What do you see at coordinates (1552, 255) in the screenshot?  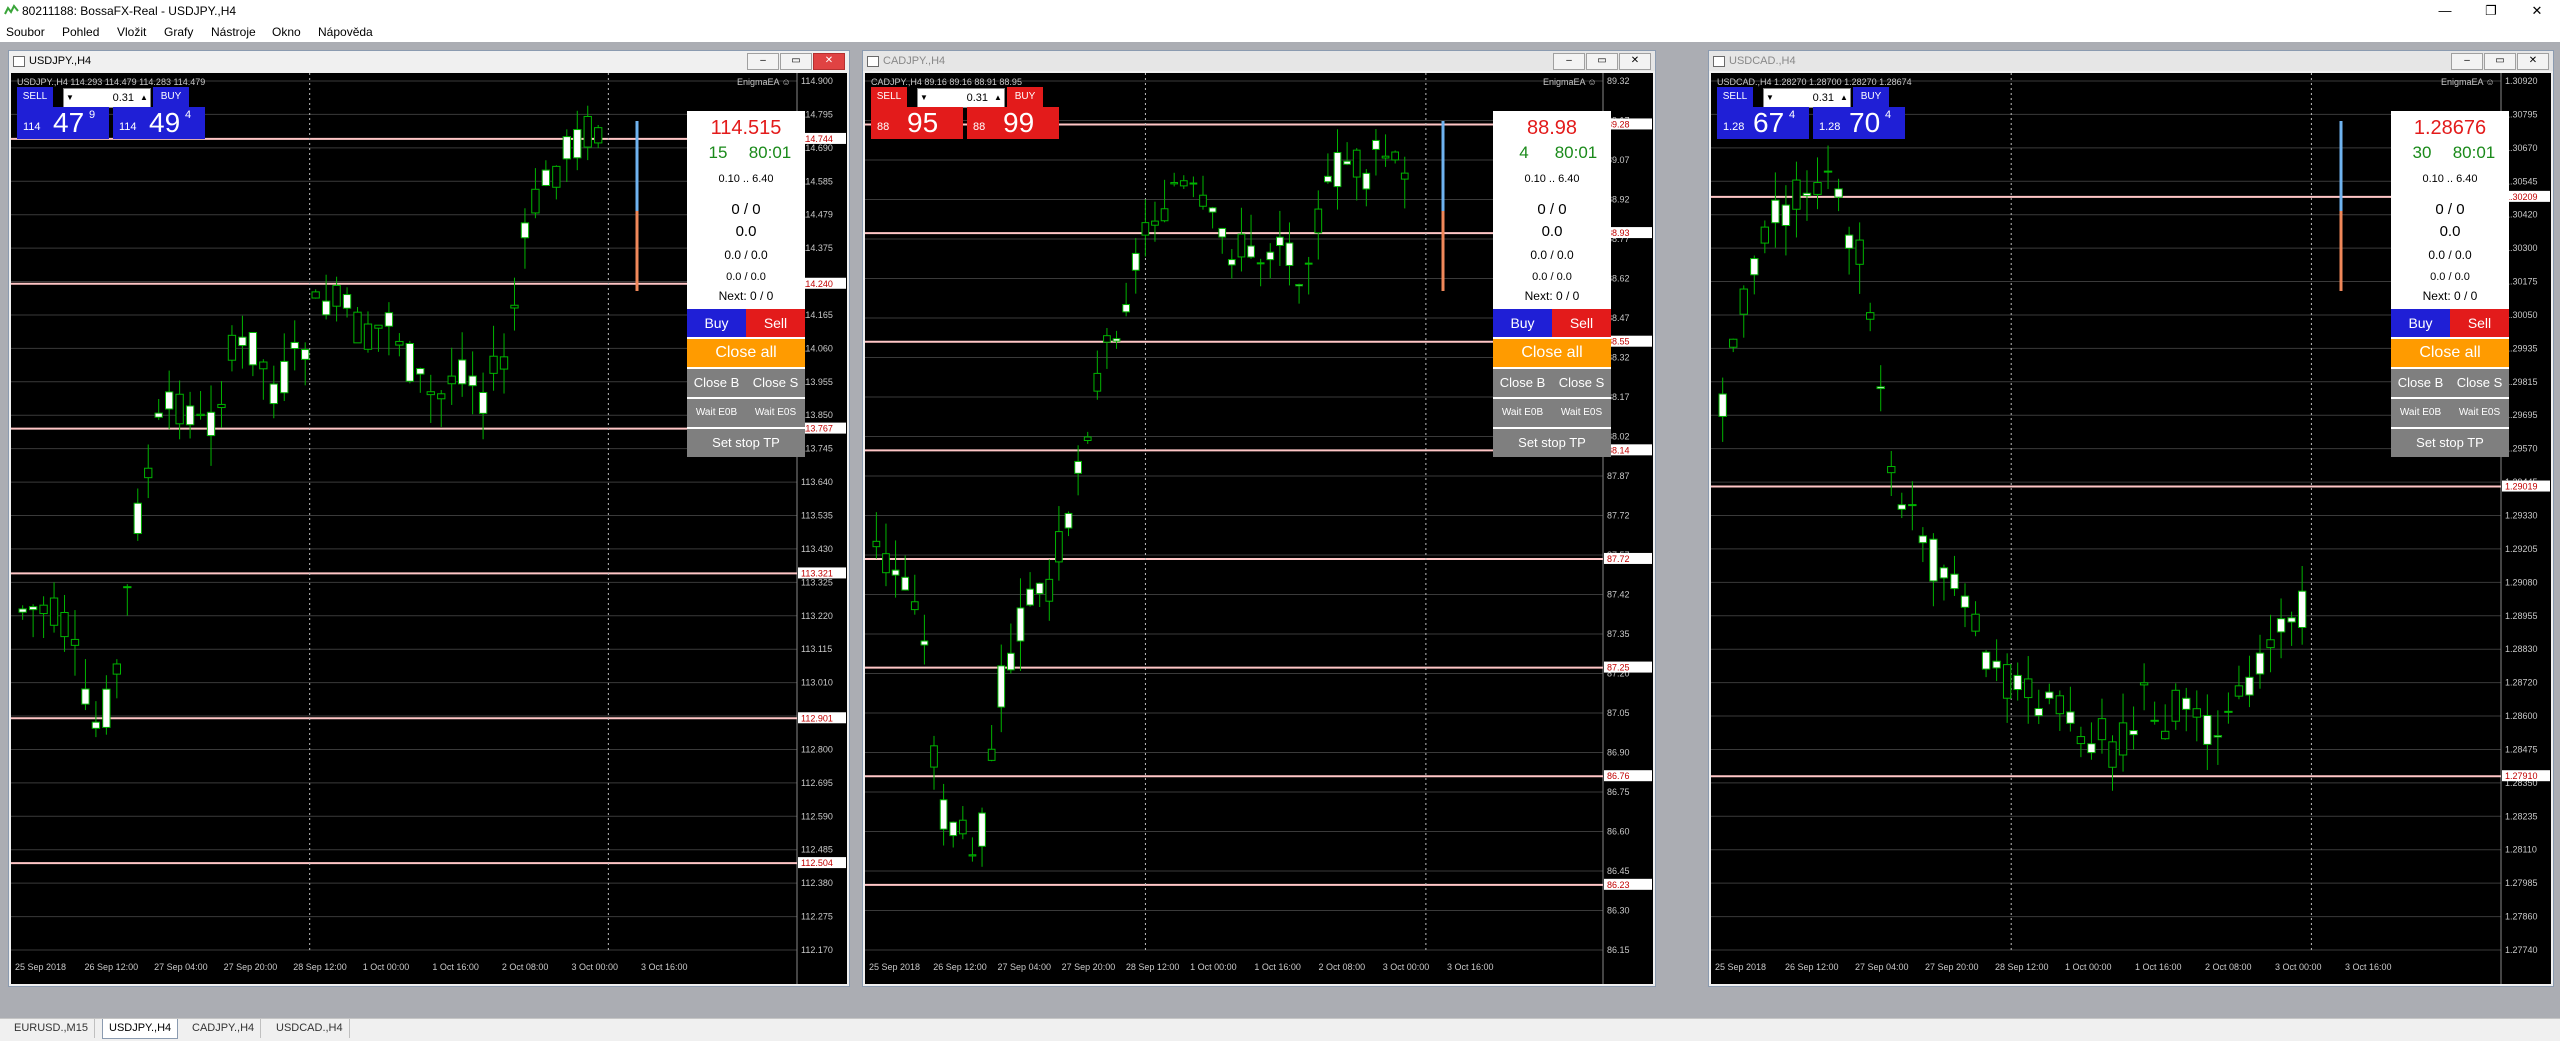 I see `ea-buy-sell-profit: 0.0 / 0.0` at bounding box center [1552, 255].